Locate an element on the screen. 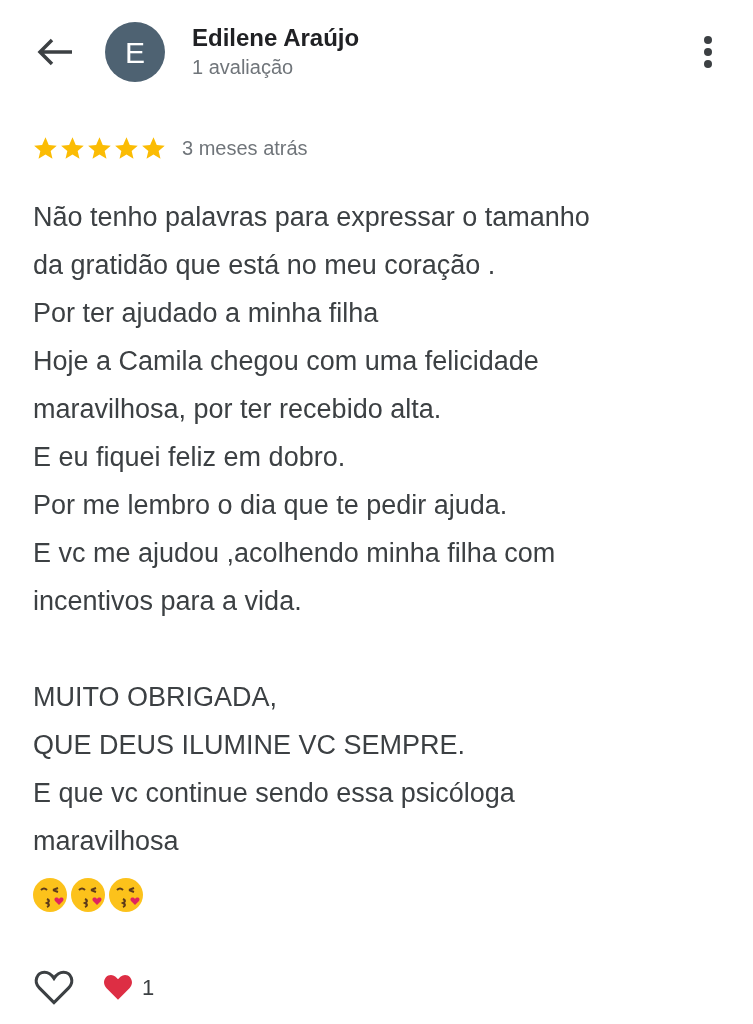 This screenshot has width=753, height=1024. review-text-line: E que vc continue sendo essa psicóloga is located at coordinates (274, 793).